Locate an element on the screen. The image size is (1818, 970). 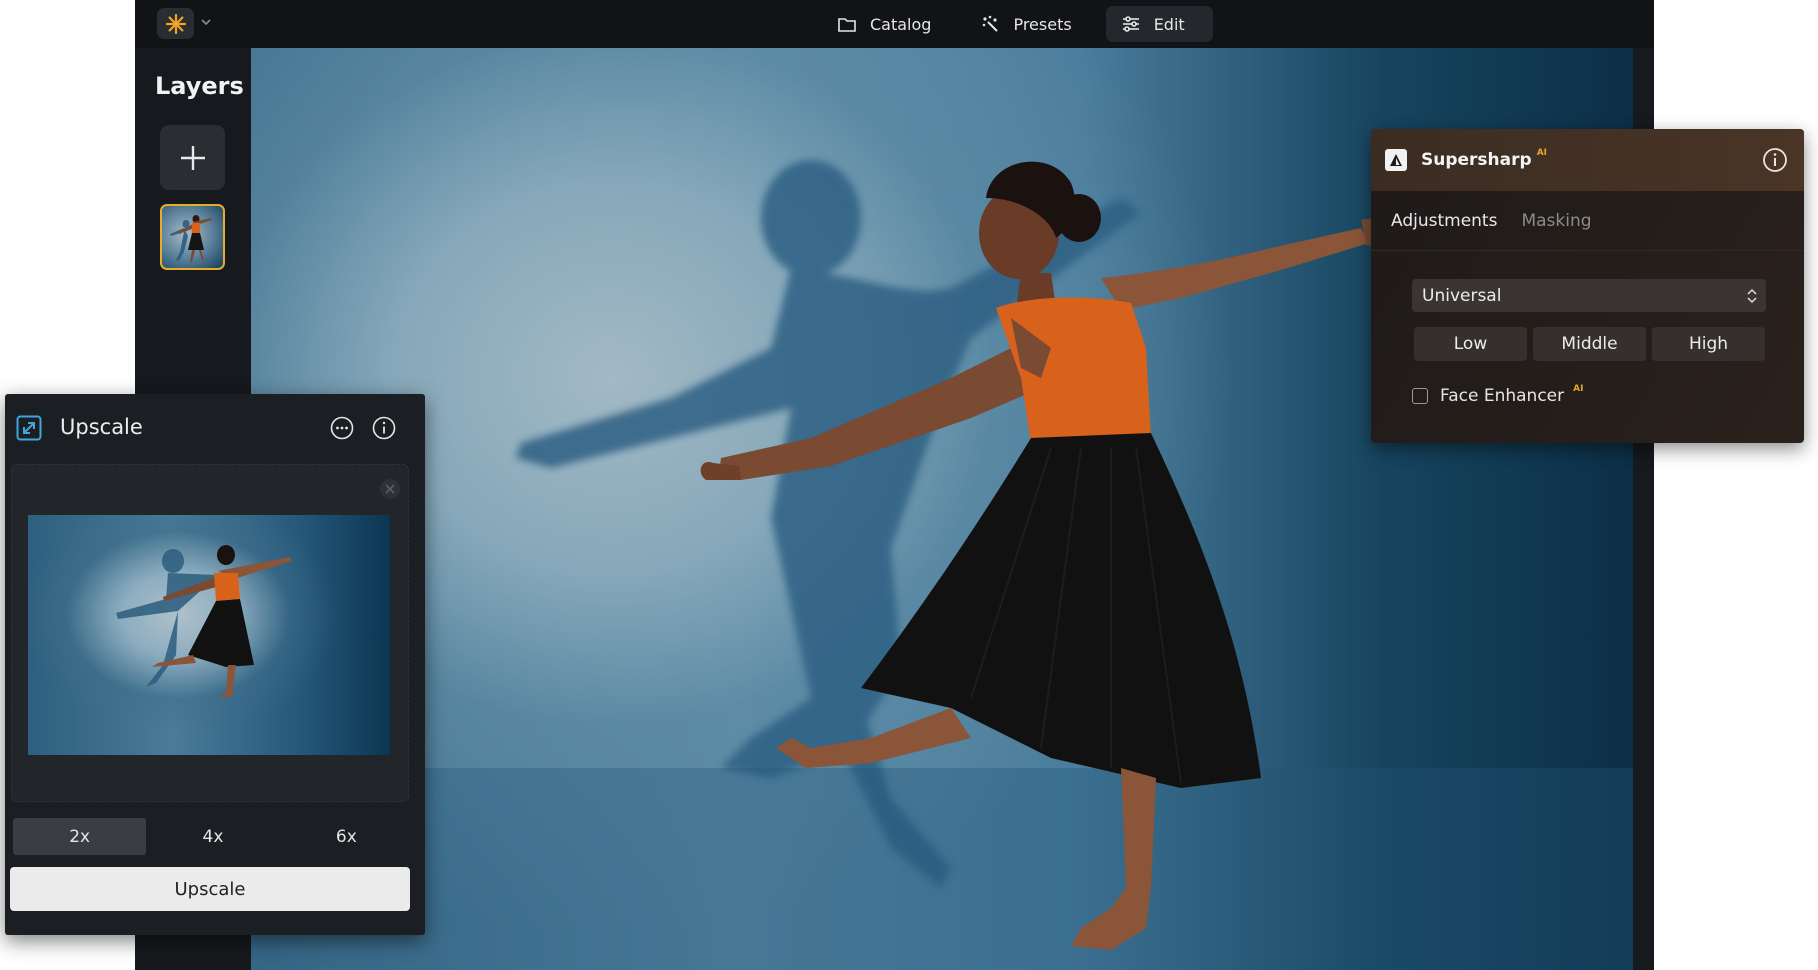
supersharp-title: Supersharp is located at coordinates (1476, 160).